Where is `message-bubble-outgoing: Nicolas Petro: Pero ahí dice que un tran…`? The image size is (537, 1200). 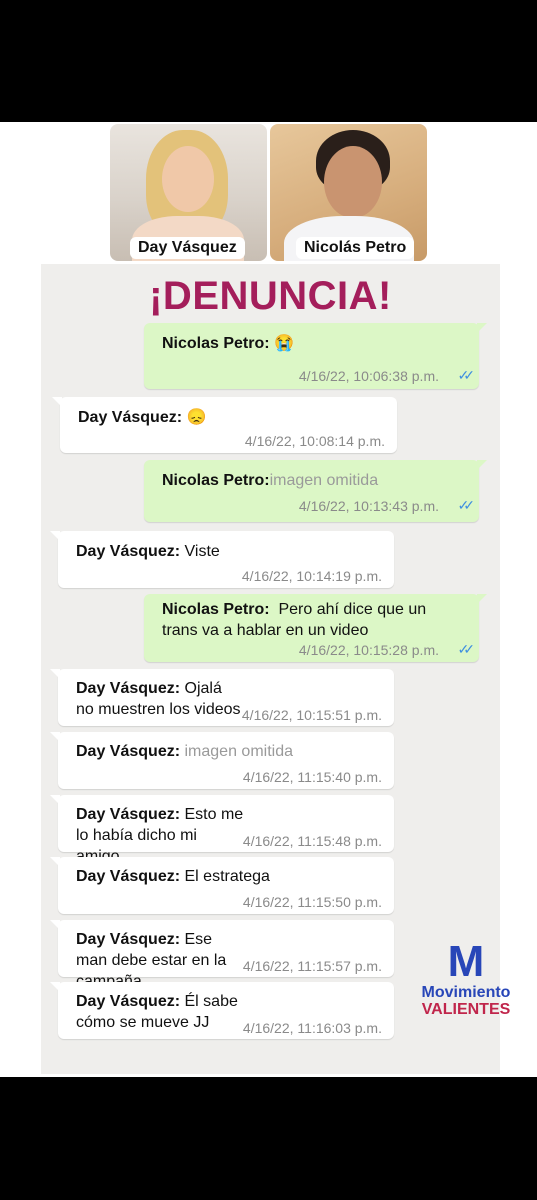
message-bubble-outgoing: Nicolas Petro: Pero ahí dice que un tran… is located at coordinates (315, 628).